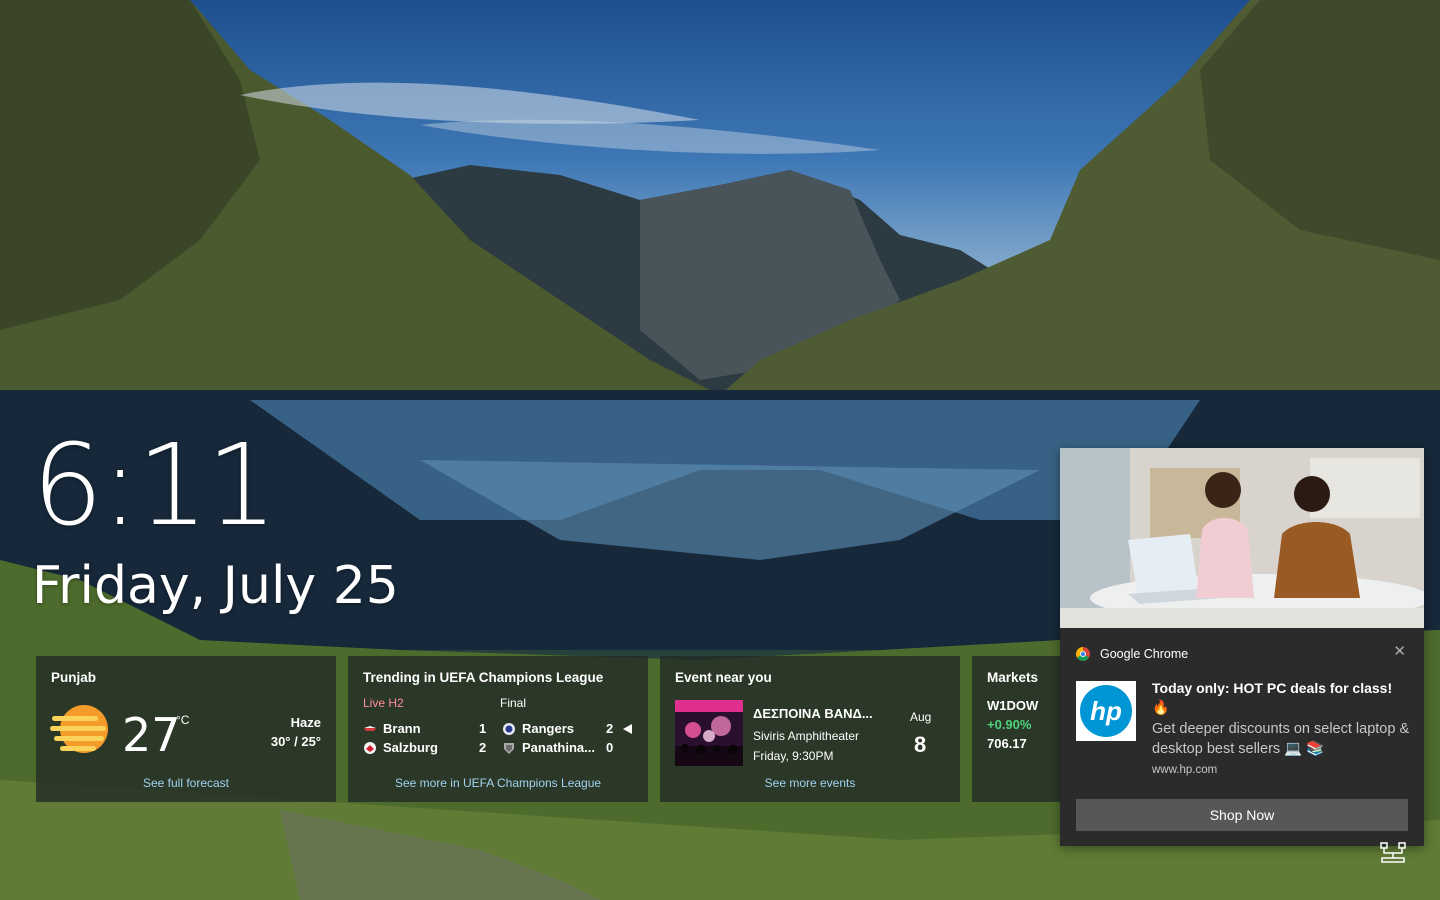  I want to click on notification-hero-image, so click(1242, 538).